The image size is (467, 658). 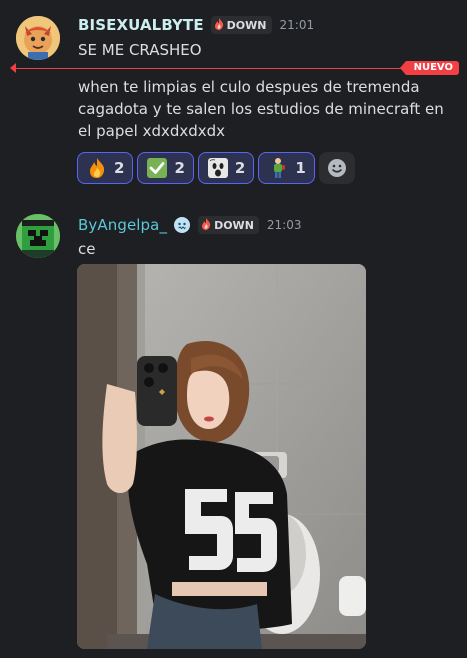 I want to click on reaction-fire: 2, so click(x=105, y=168).